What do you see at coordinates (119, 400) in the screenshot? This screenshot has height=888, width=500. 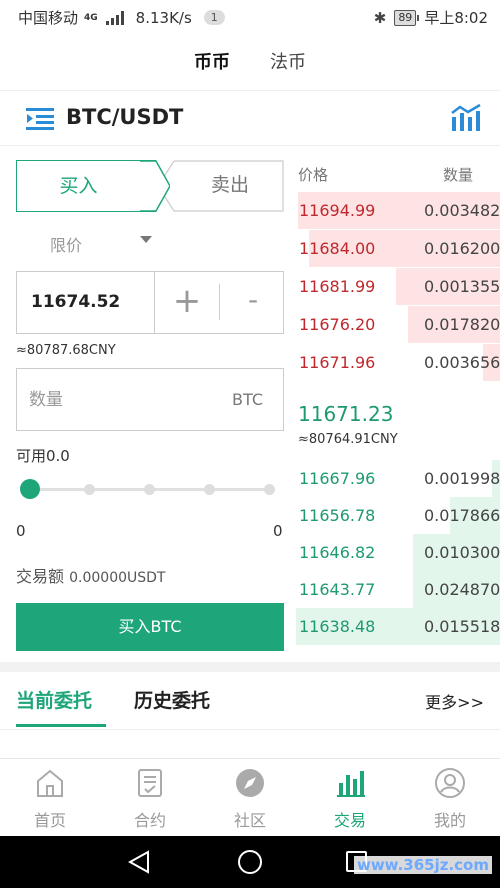 I see `quantity-input` at bounding box center [119, 400].